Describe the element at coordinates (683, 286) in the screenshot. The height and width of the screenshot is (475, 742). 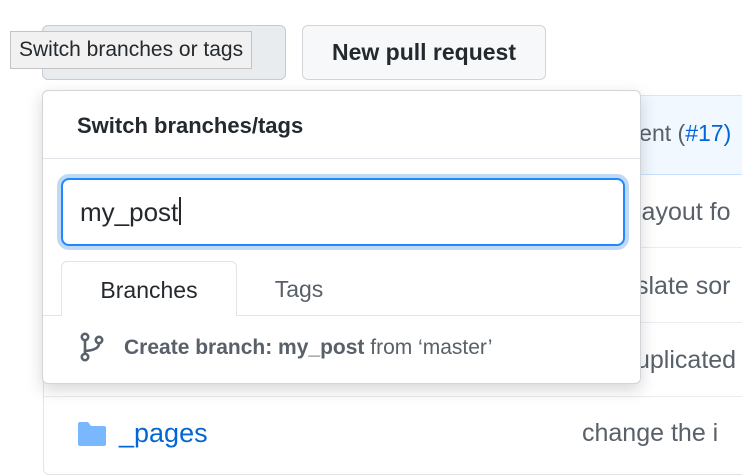
I see `file-row-commit-message: slate sor` at that location.